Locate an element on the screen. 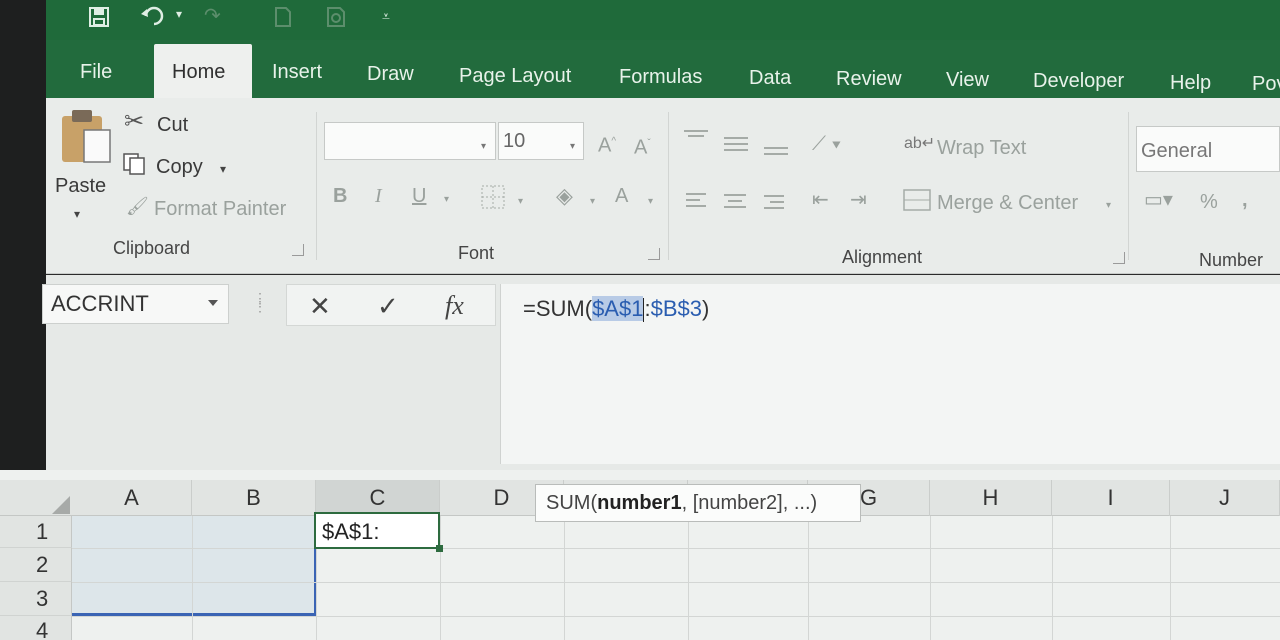  top-align-icon is located at coordinates (696, 140).